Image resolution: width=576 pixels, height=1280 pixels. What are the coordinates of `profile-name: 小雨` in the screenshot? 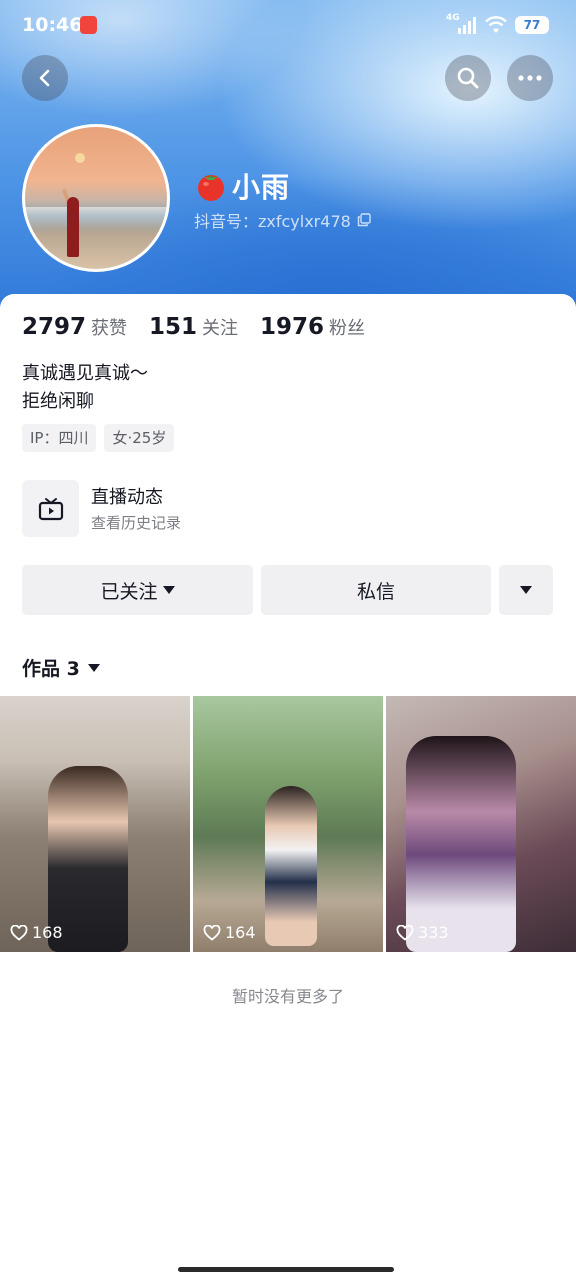 It's located at (261, 187).